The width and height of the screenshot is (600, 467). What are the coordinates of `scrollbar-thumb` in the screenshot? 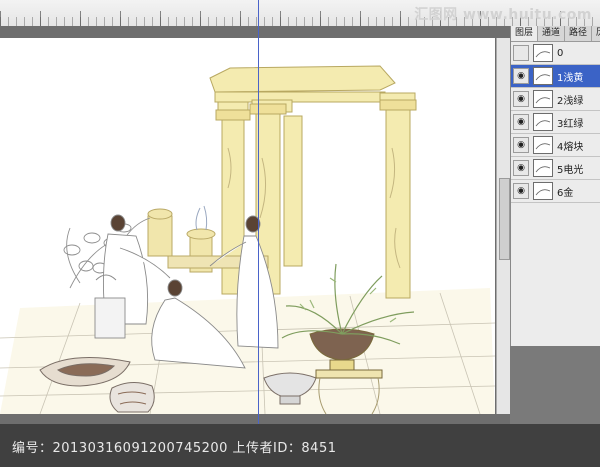 It's located at (504, 219).